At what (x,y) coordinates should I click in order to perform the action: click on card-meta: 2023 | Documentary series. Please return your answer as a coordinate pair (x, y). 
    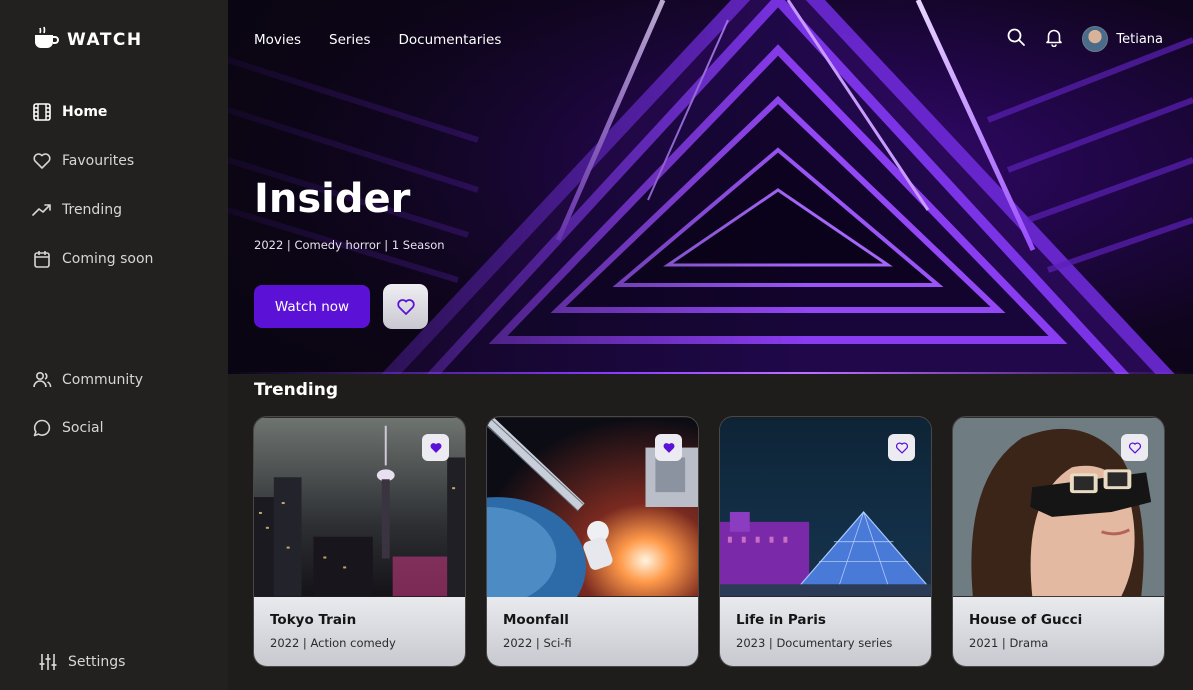
    Looking at the image, I should click on (814, 643).